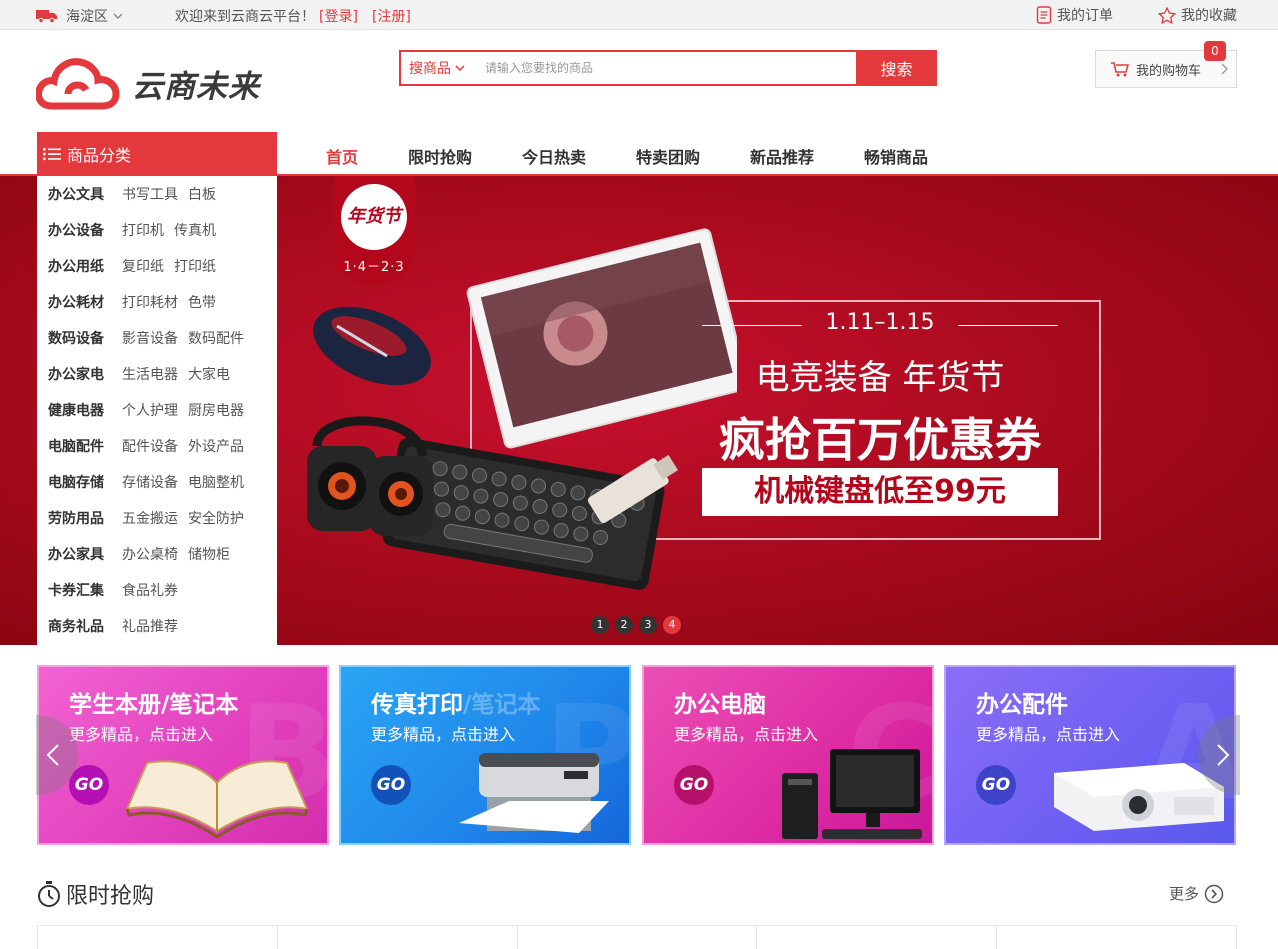 The image size is (1278, 949). I want to click on sidebar-sub-item: 办公桌椅, so click(150, 554).